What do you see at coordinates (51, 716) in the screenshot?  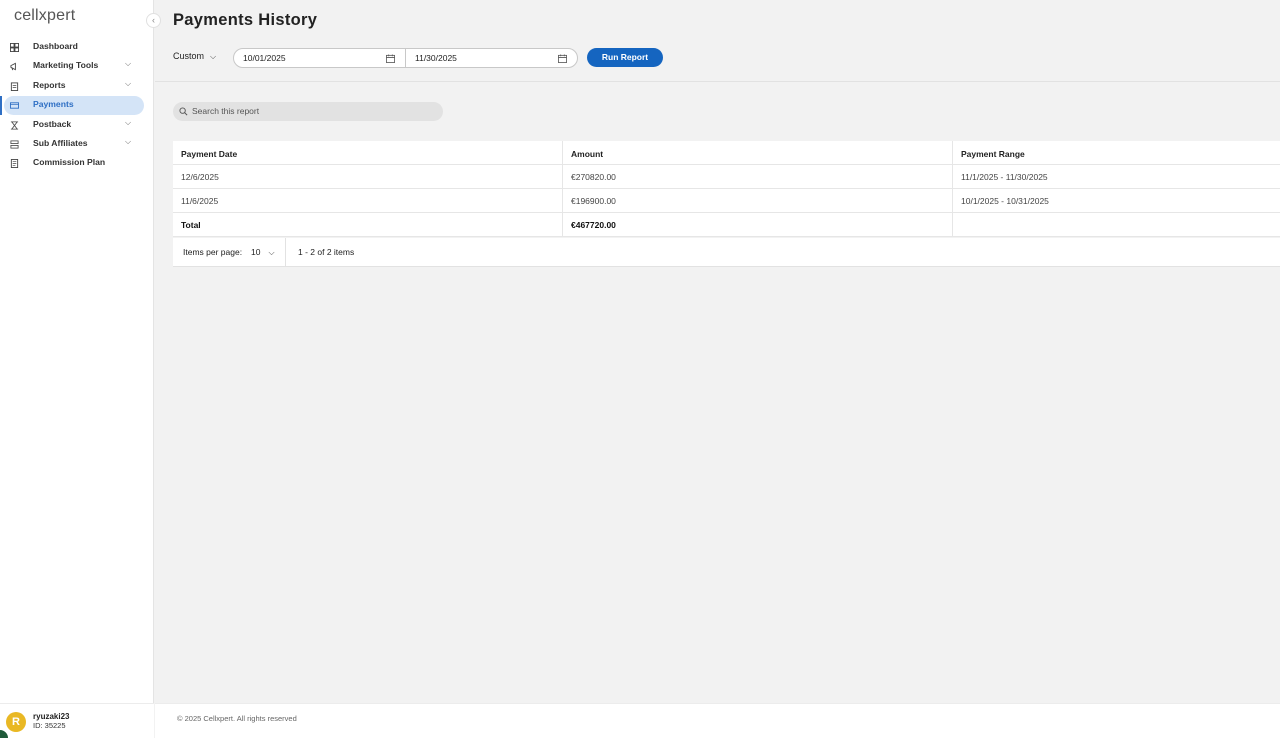 I see `user-name: ryuzaki23` at bounding box center [51, 716].